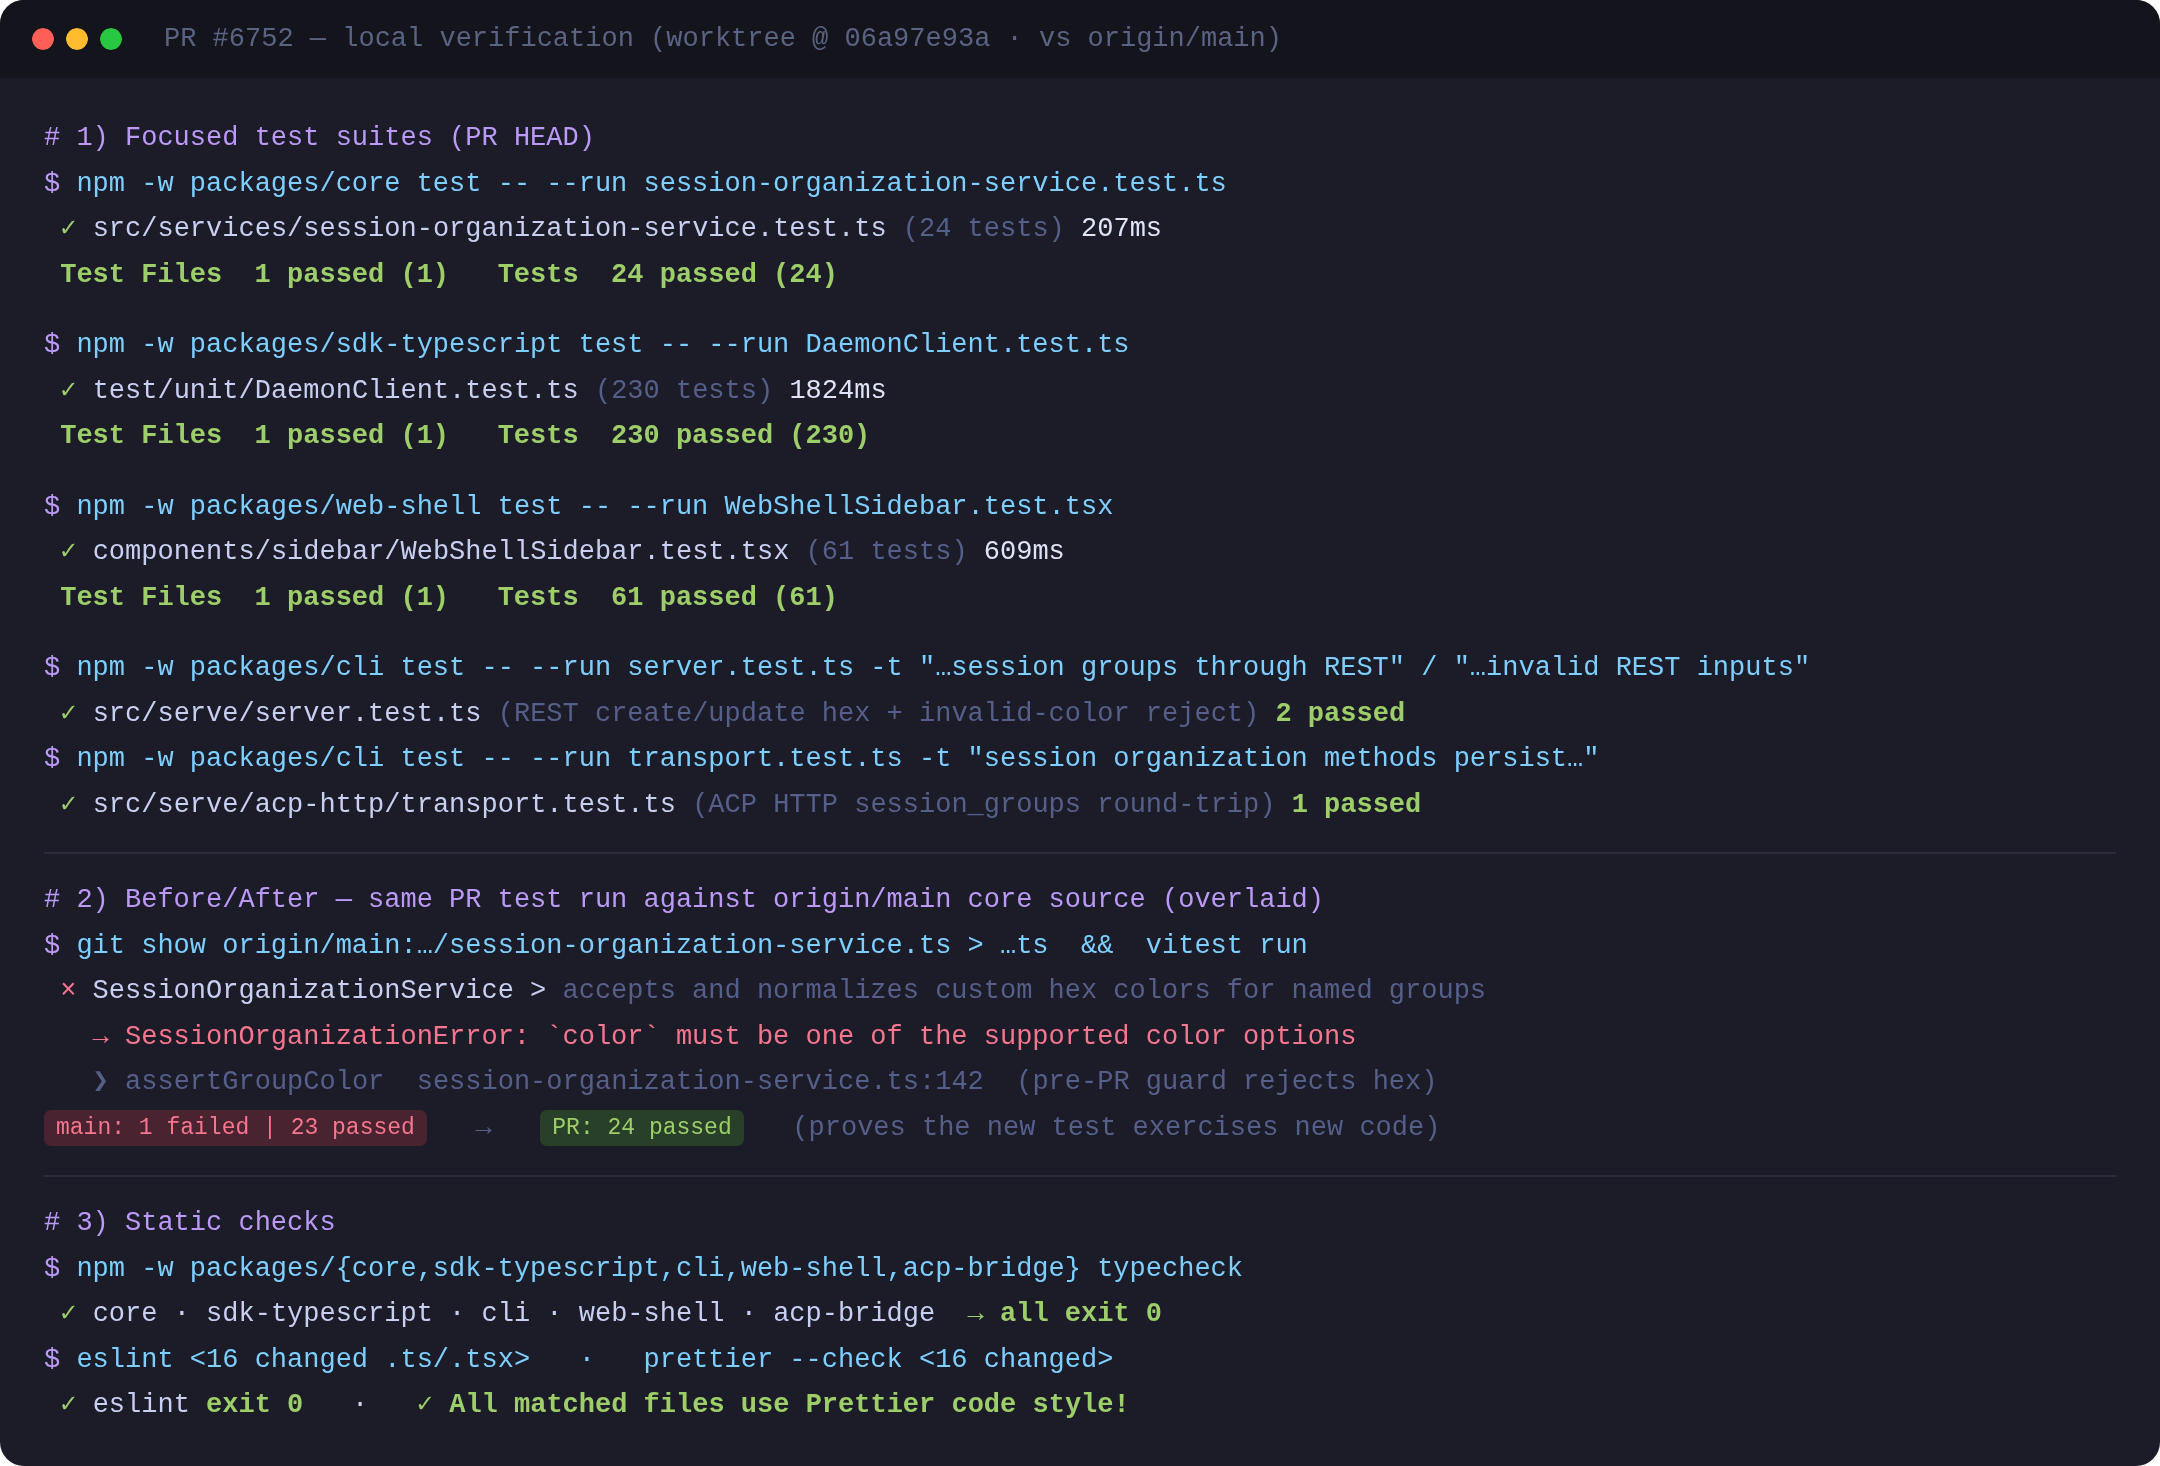 The height and width of the screenshot is (1466, 2160). What do you see at coordinates (1065, 1314) in the screenshot?
I see `pass-summary: → all exit 0` at bounding box center [1065, 1314].